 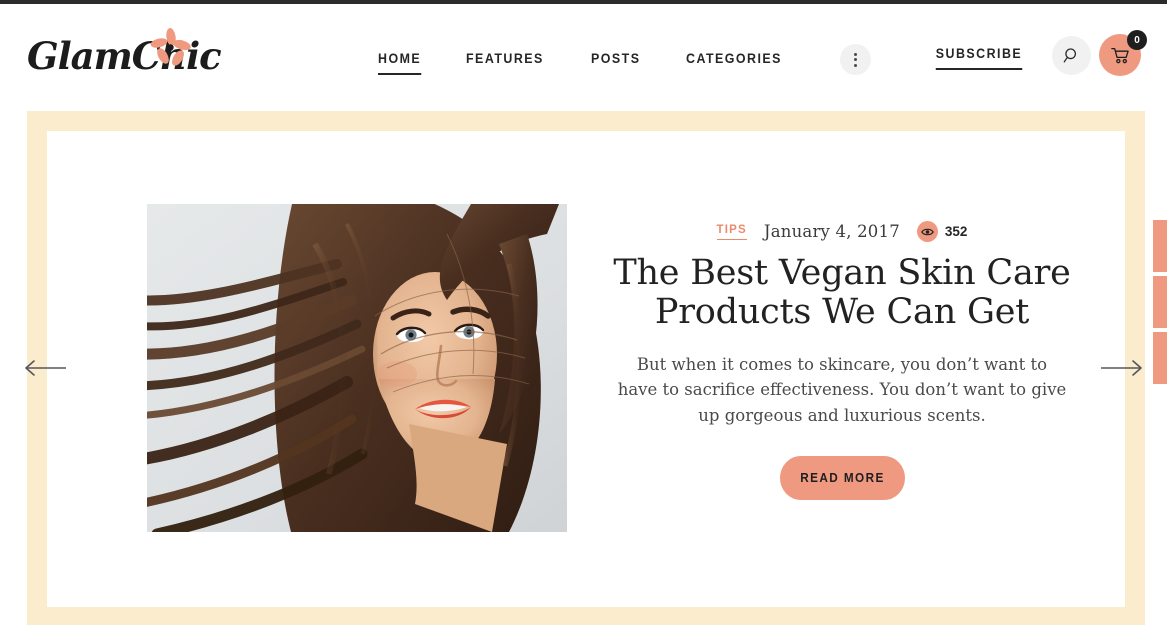 What do you see at coordinates (400, 63) in the screenshot?
I see `nav-item-home: HOME` at bounding box center [400, 63].